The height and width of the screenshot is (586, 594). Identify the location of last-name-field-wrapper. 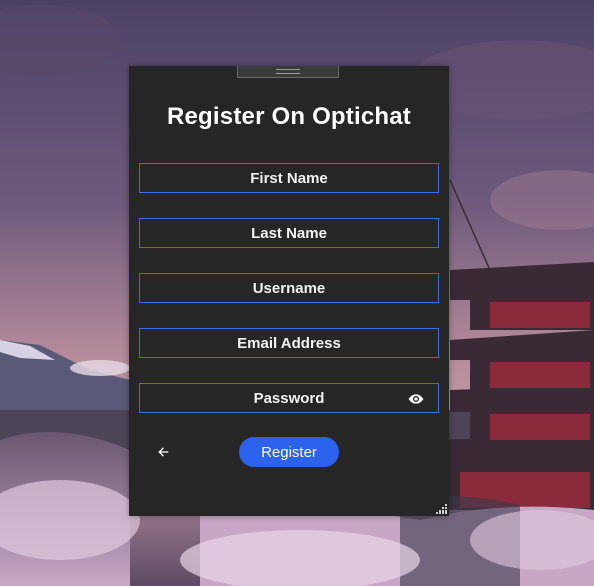
(289, 233).